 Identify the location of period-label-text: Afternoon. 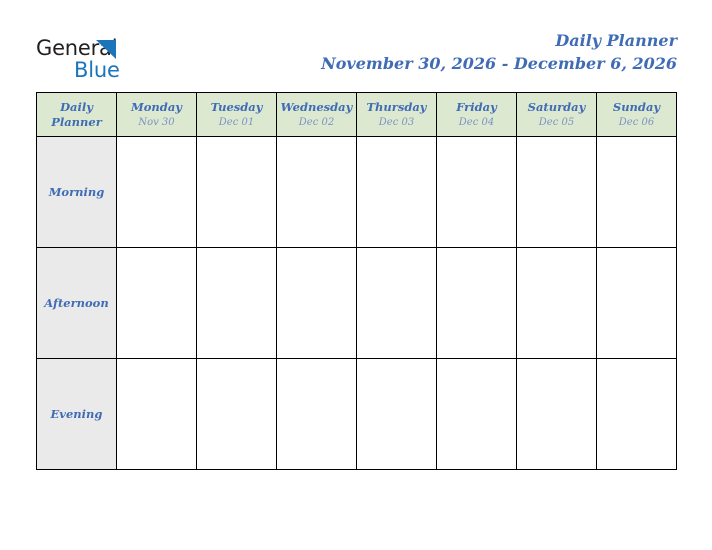
(76, 303).